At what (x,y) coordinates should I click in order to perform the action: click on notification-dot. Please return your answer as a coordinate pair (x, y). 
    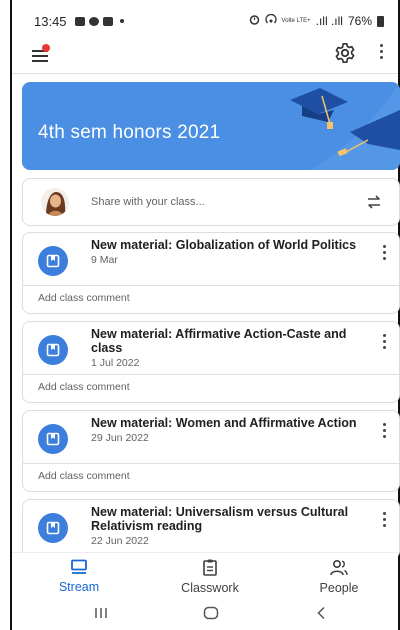
    Looking at the image, I should click on (46, 48).